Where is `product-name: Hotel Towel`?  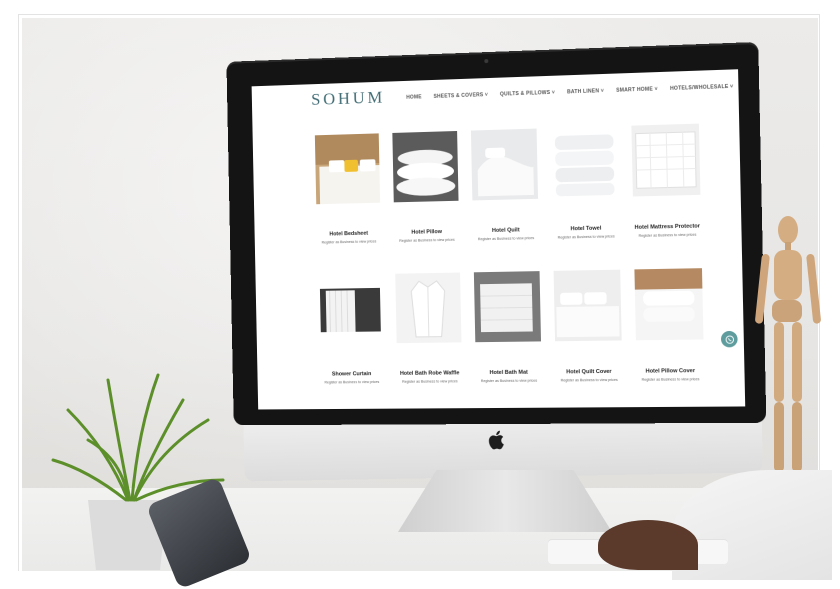 product-name: Hotel Towel is located at coordinates (586, 229).